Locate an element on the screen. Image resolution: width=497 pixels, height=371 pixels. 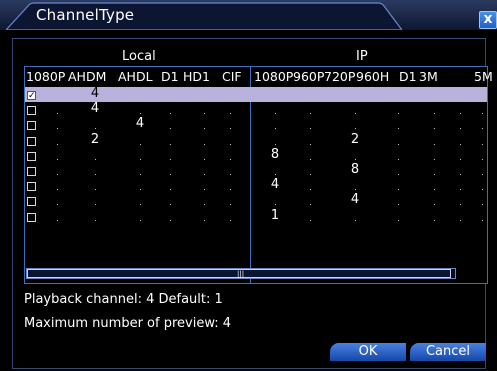
ip-channel-count: 1 is located at coordinates (275, 215).